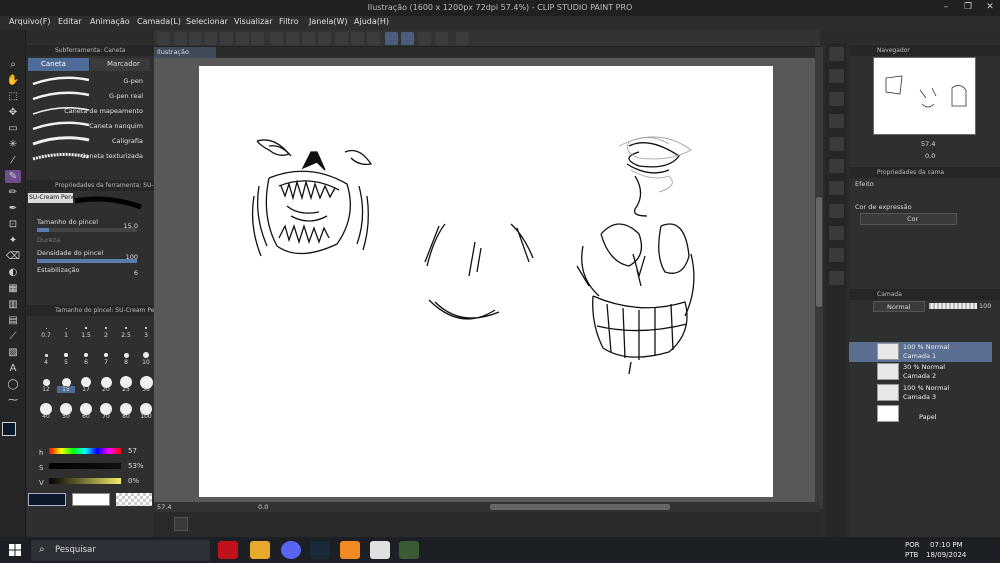 This screenshot has height=563, width=1000. What do you see at coordinates (88, 81) in the screenshot?
I see `brush-item-gpen: G-pen` at bounding box center [88, 81].